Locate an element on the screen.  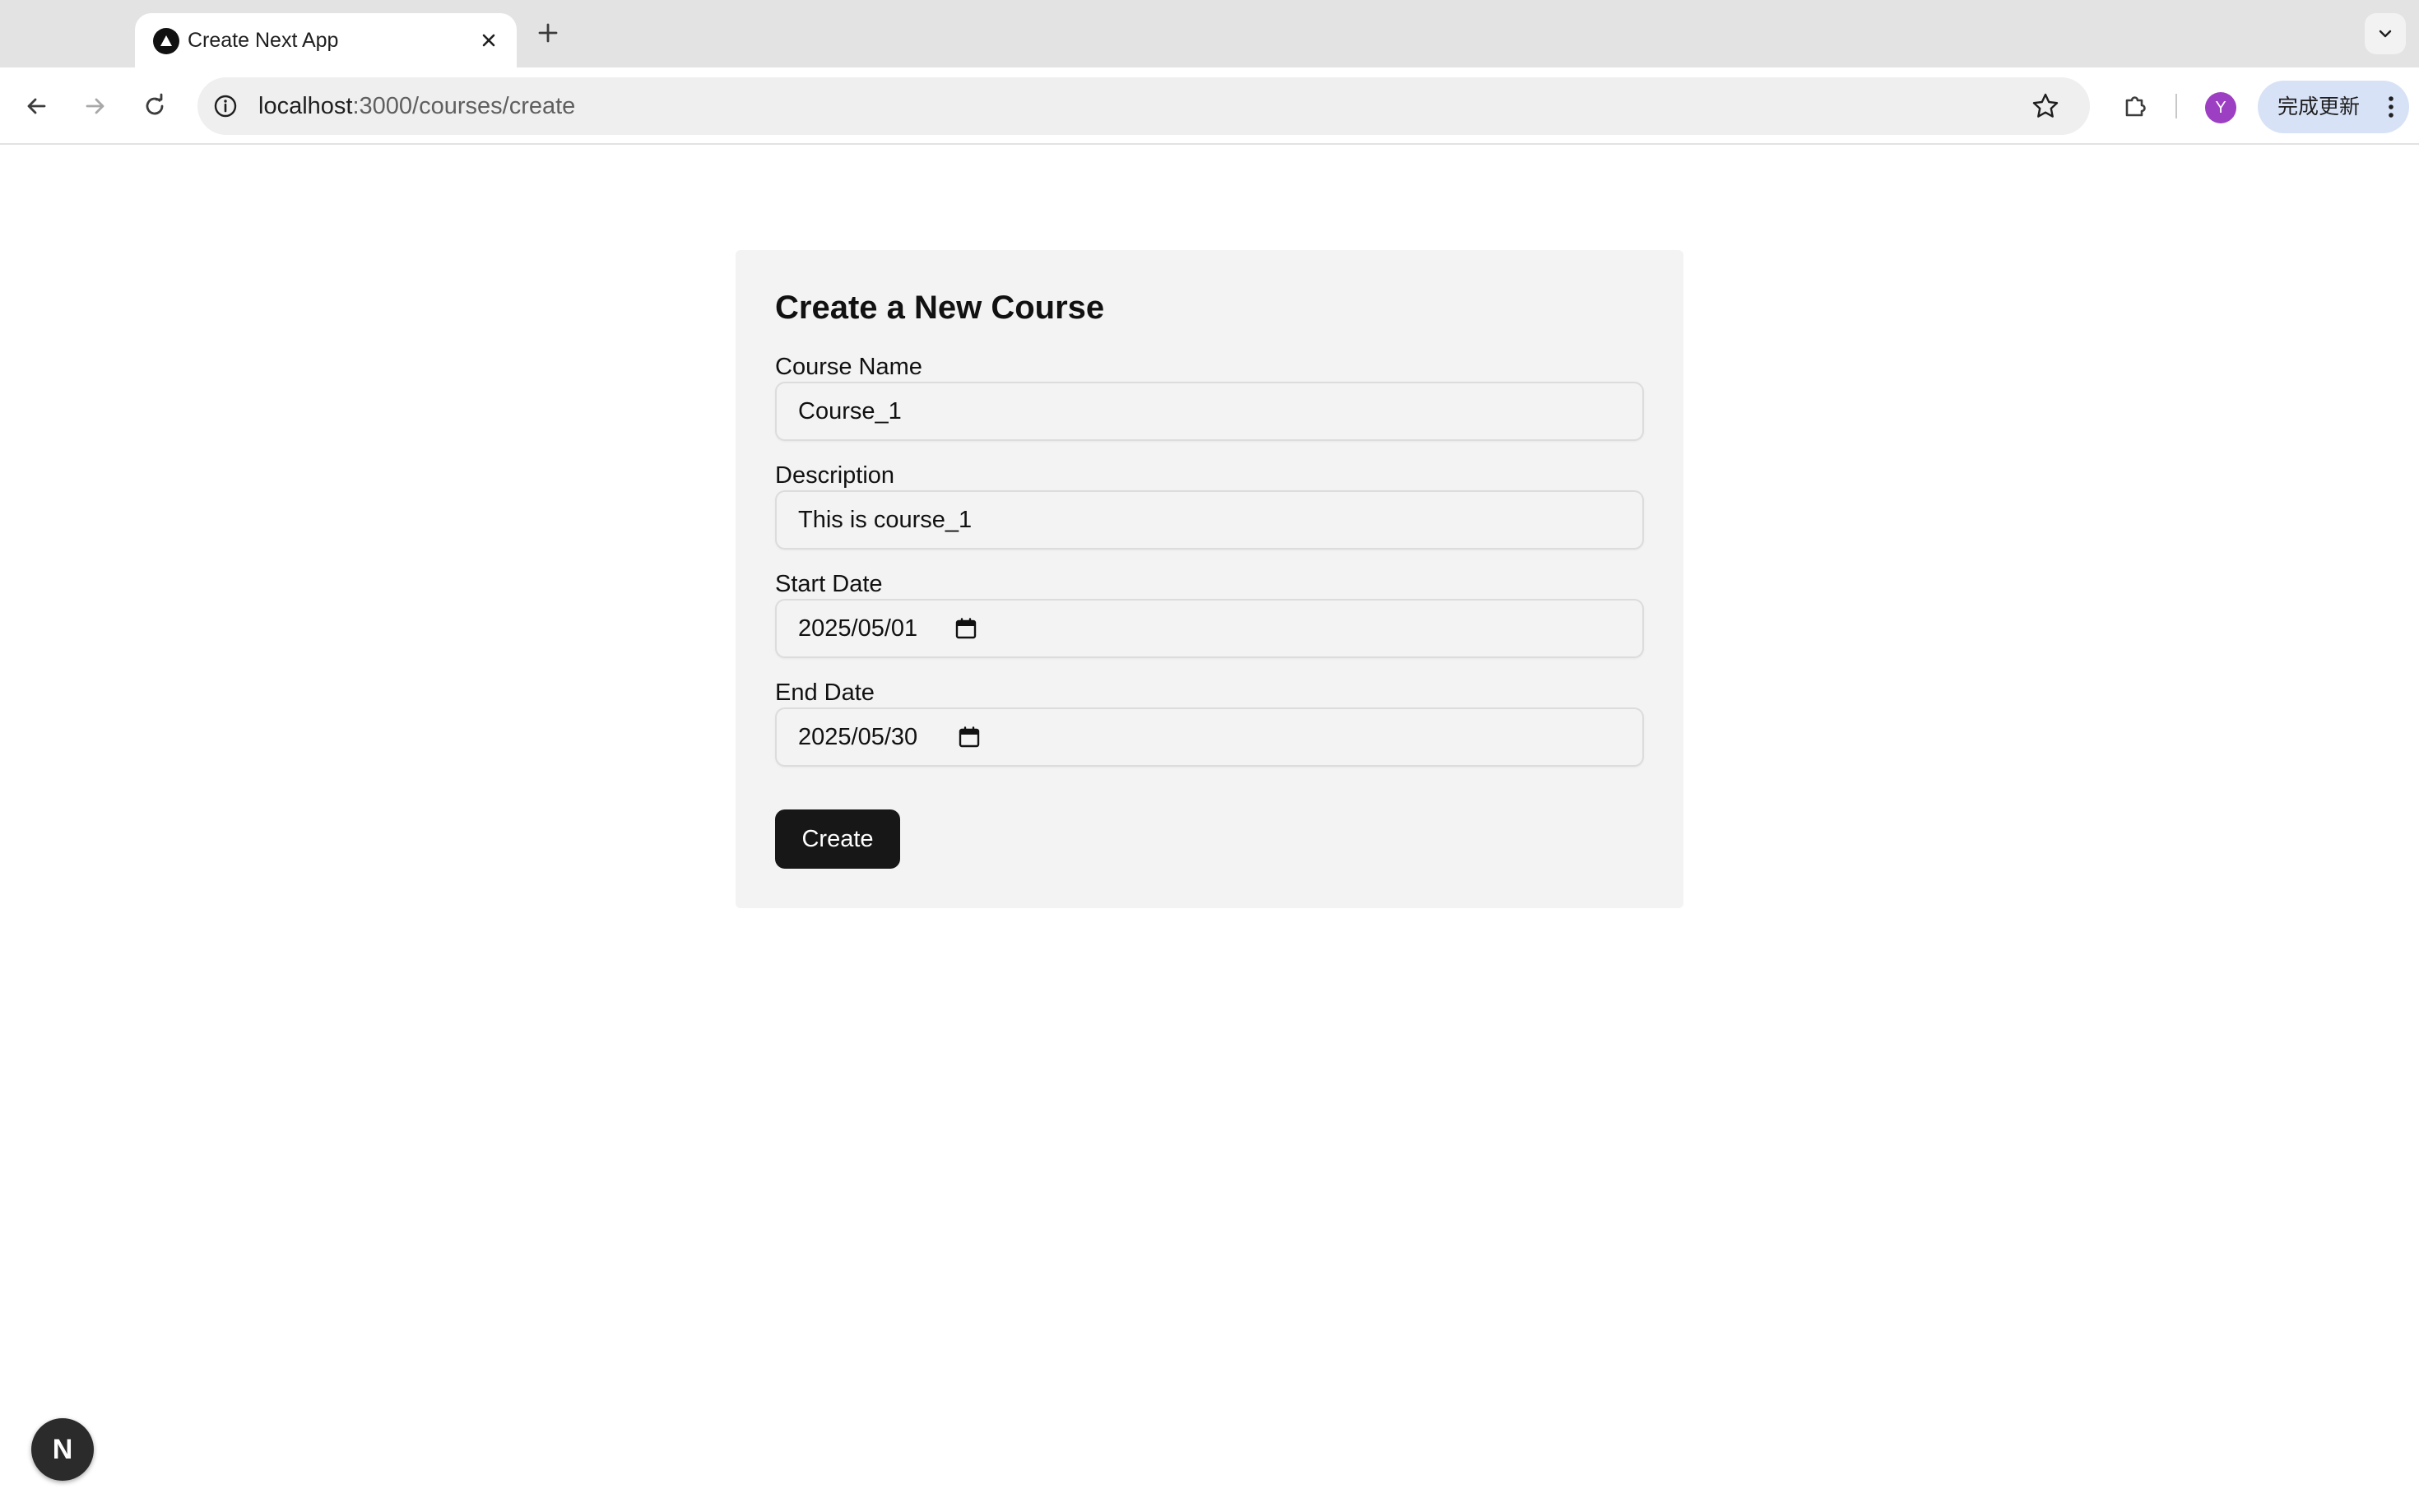
tab-search-chevron-down-icon is located at coordinates (2385, 33).